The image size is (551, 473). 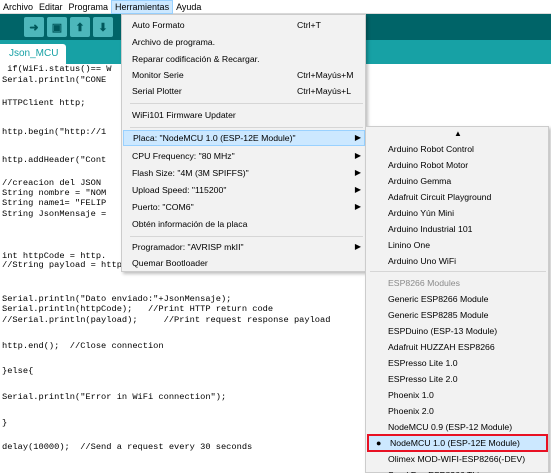 What do you see at coordinates (57, 69) in the screenshot?
I see `code-line: if(WiFi.status()== W` at bounding box center [57, 69].